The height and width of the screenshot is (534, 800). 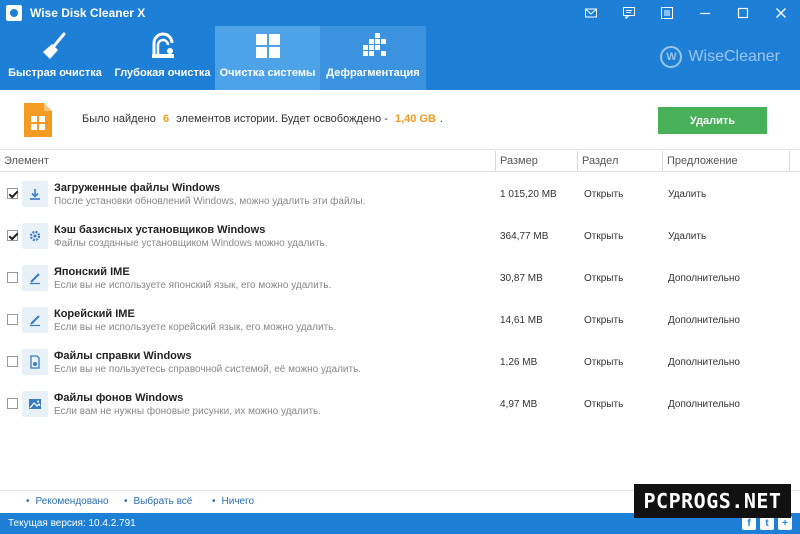 What do you see at coordinates (537, 161) in the screenshot?
I see `column-size: Размер` at bounding box center [537, 161].